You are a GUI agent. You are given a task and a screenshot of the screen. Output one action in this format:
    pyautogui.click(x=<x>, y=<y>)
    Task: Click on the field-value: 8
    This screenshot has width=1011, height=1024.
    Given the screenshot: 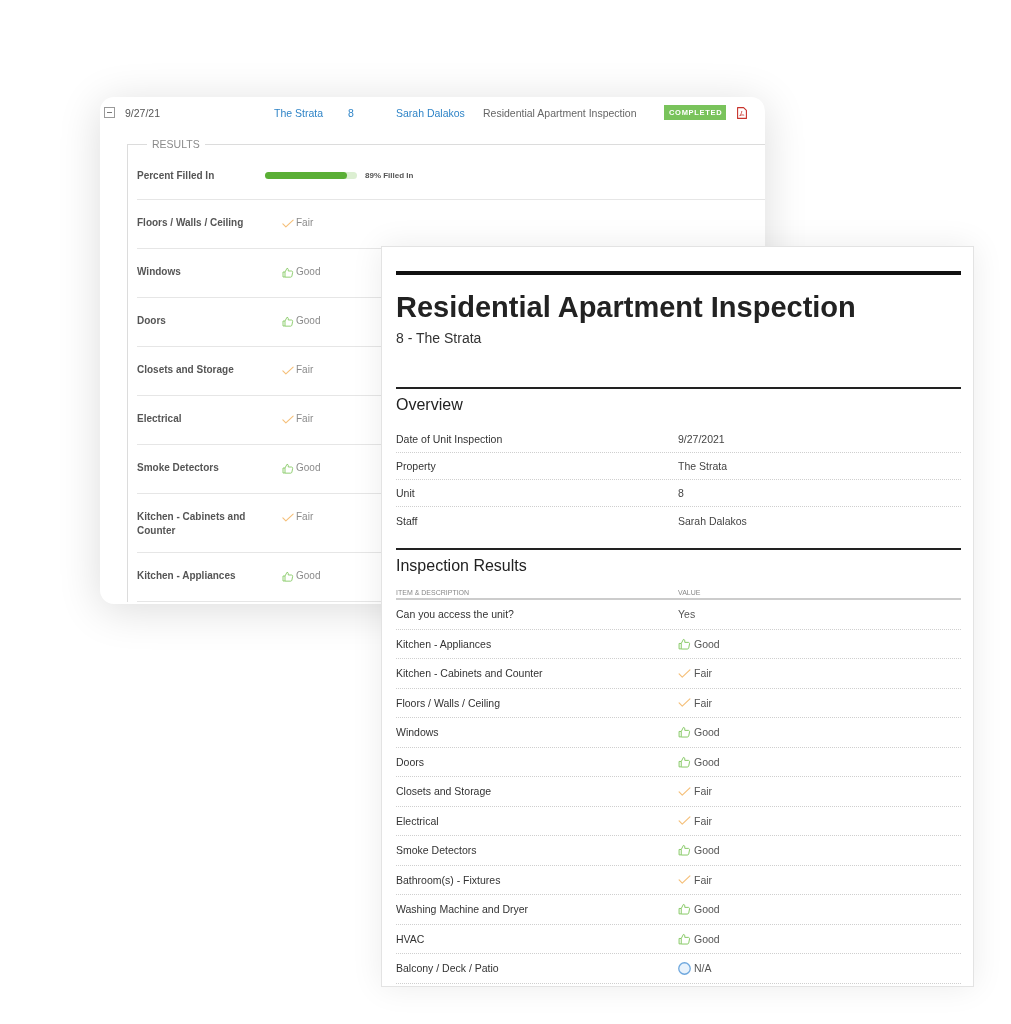 What is the action you would take?
    pyautogui.click(x=681, y=493)
    